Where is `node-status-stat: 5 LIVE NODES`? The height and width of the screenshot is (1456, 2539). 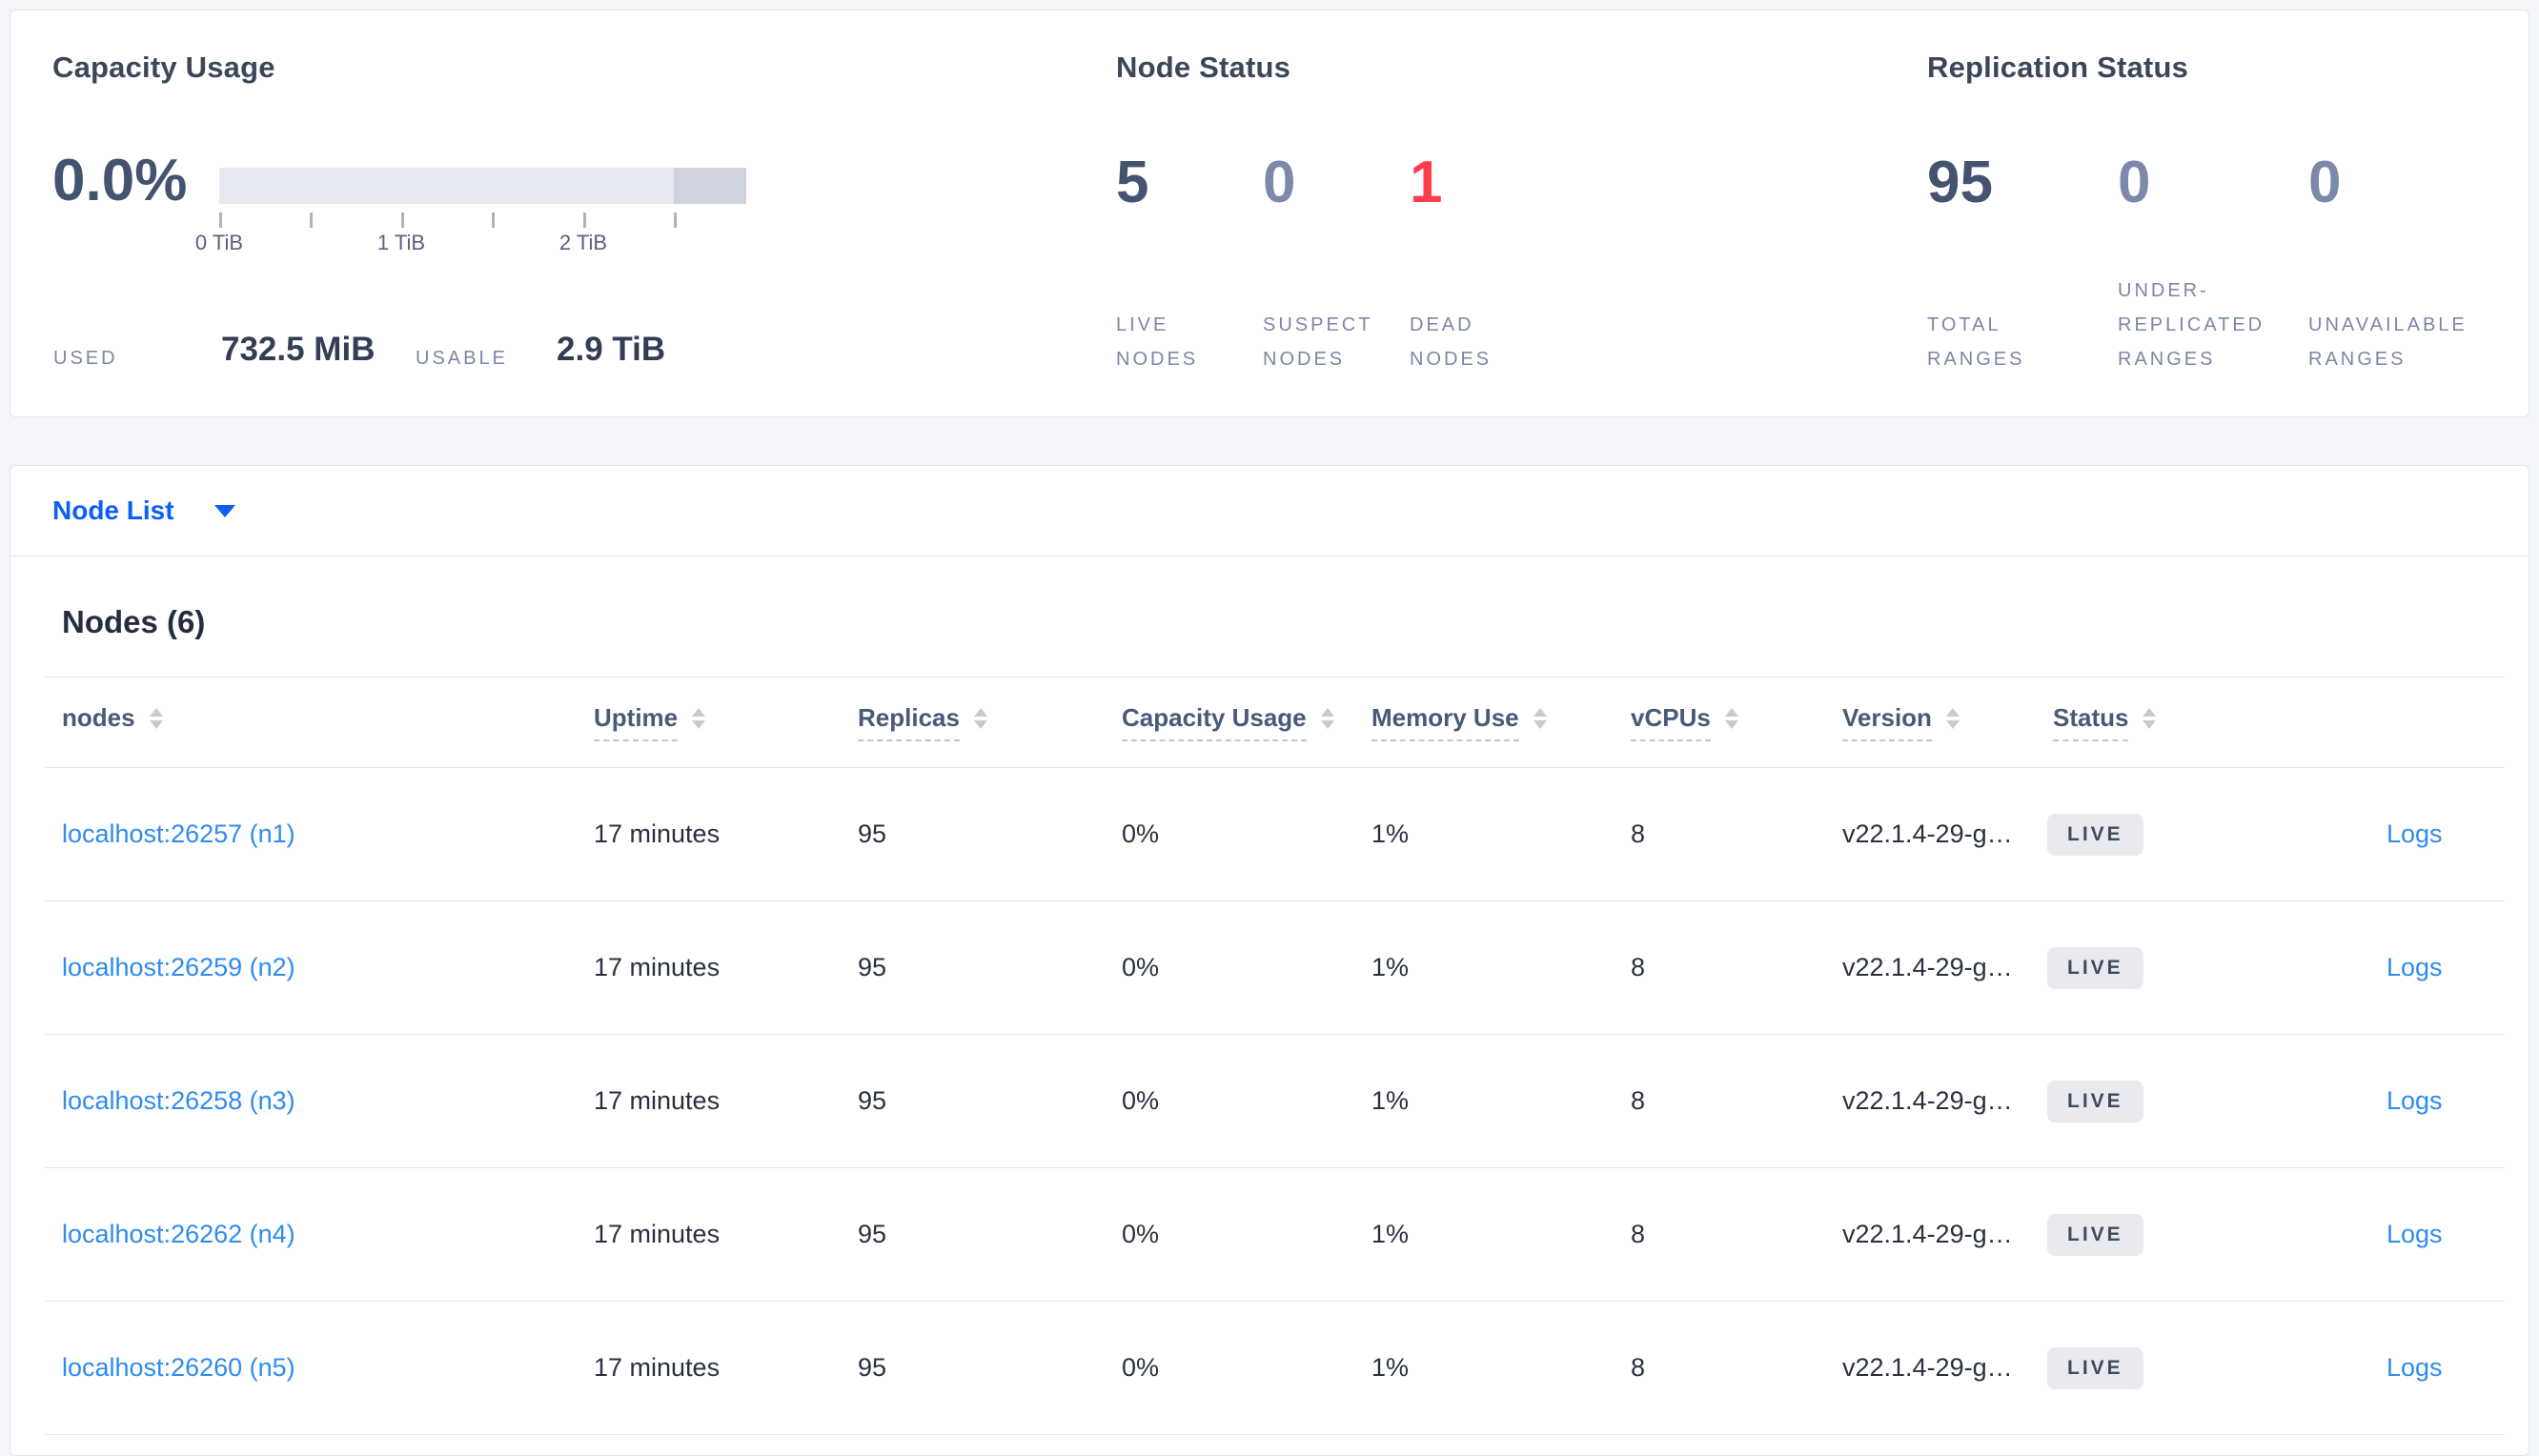 node-status-stat: 5 LIVE NODES is located at coordinates (1190, 213).